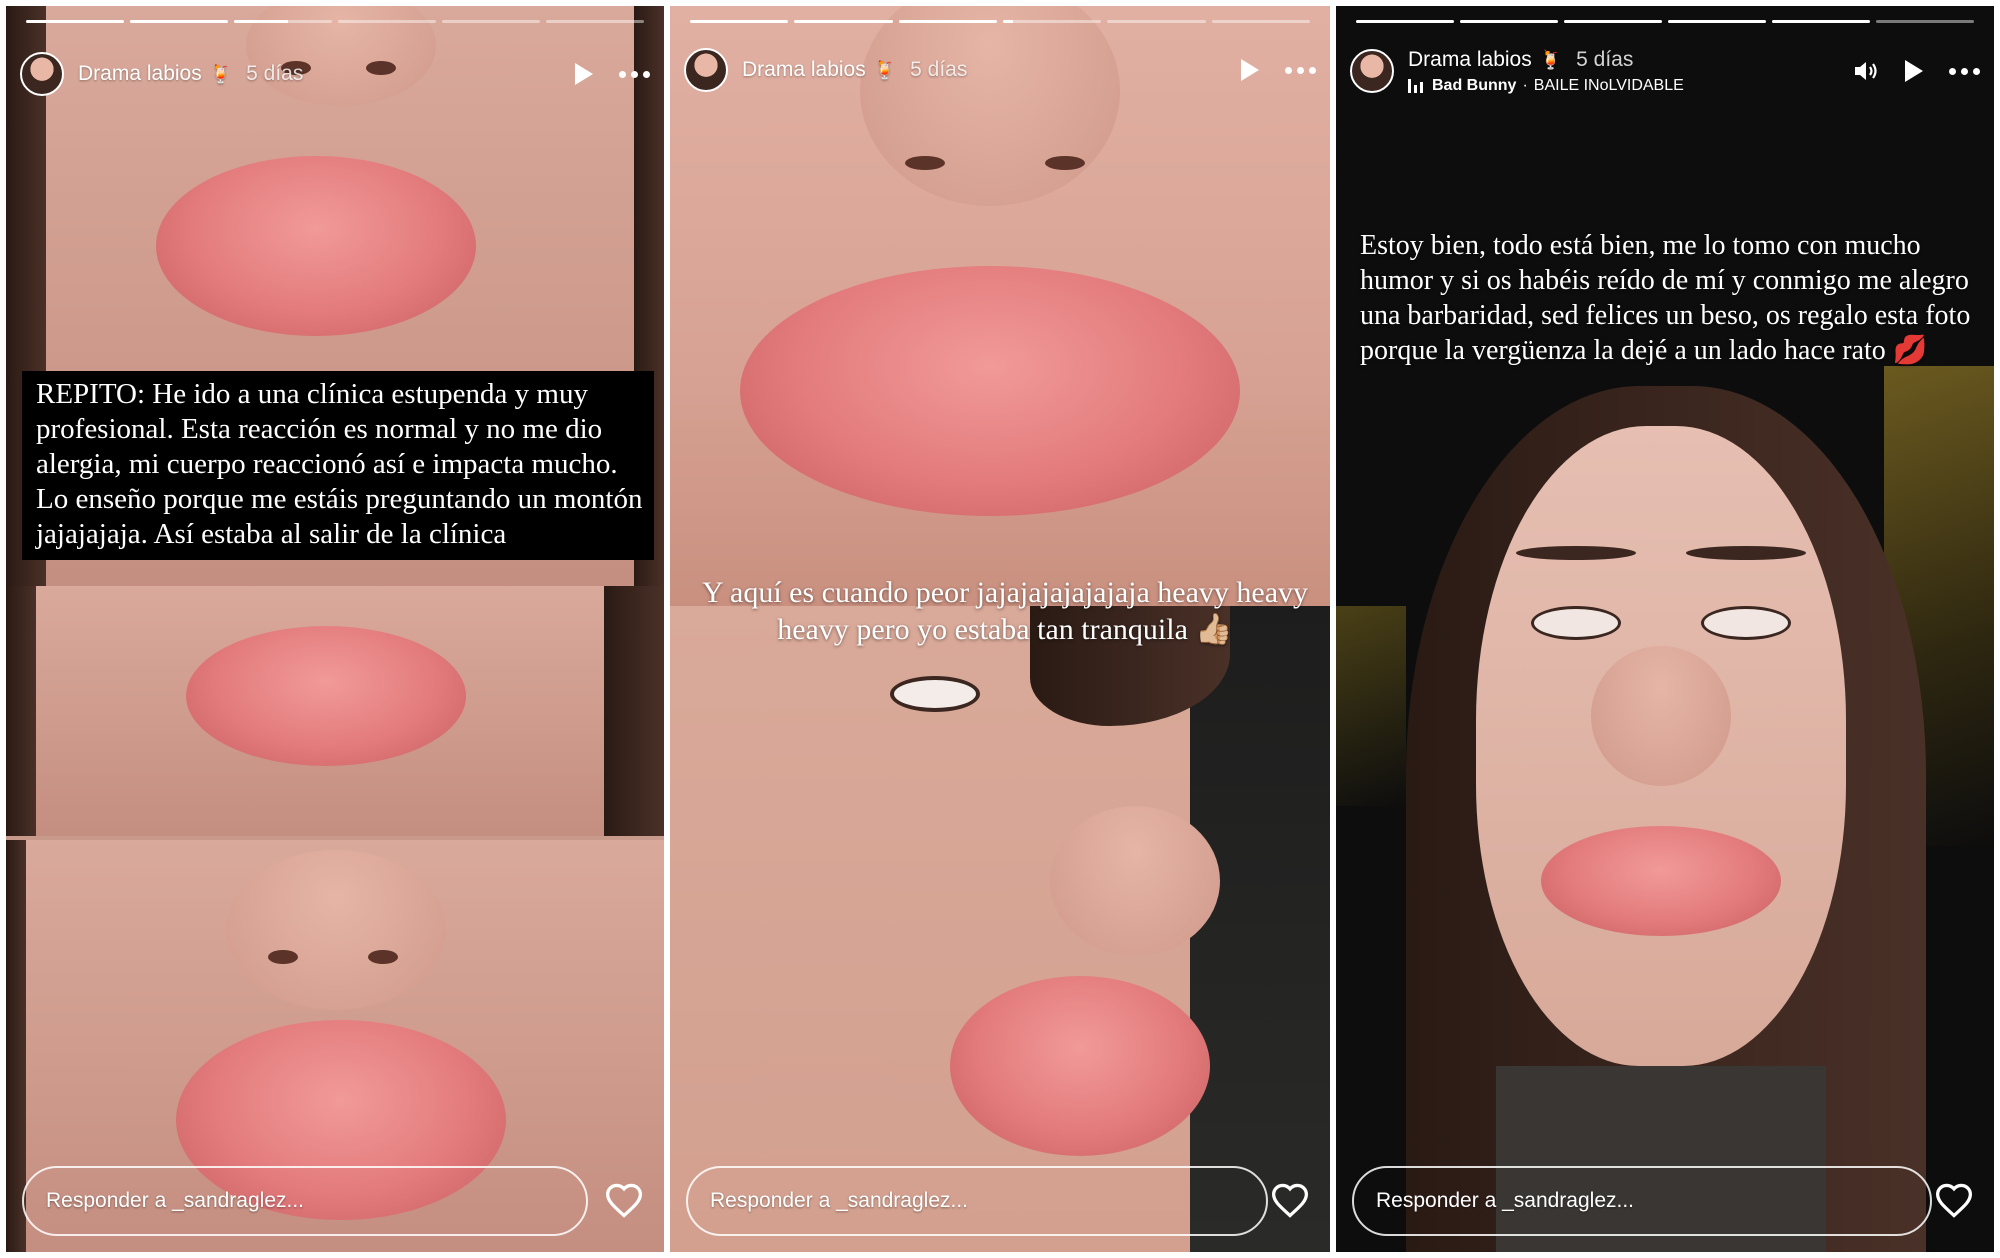 The height and width of the screenshot is (1258, 2000). Describe the element at coordinates (1474, 85) in the screenshot. I see `music-artist: Bad Bunny` at that location.